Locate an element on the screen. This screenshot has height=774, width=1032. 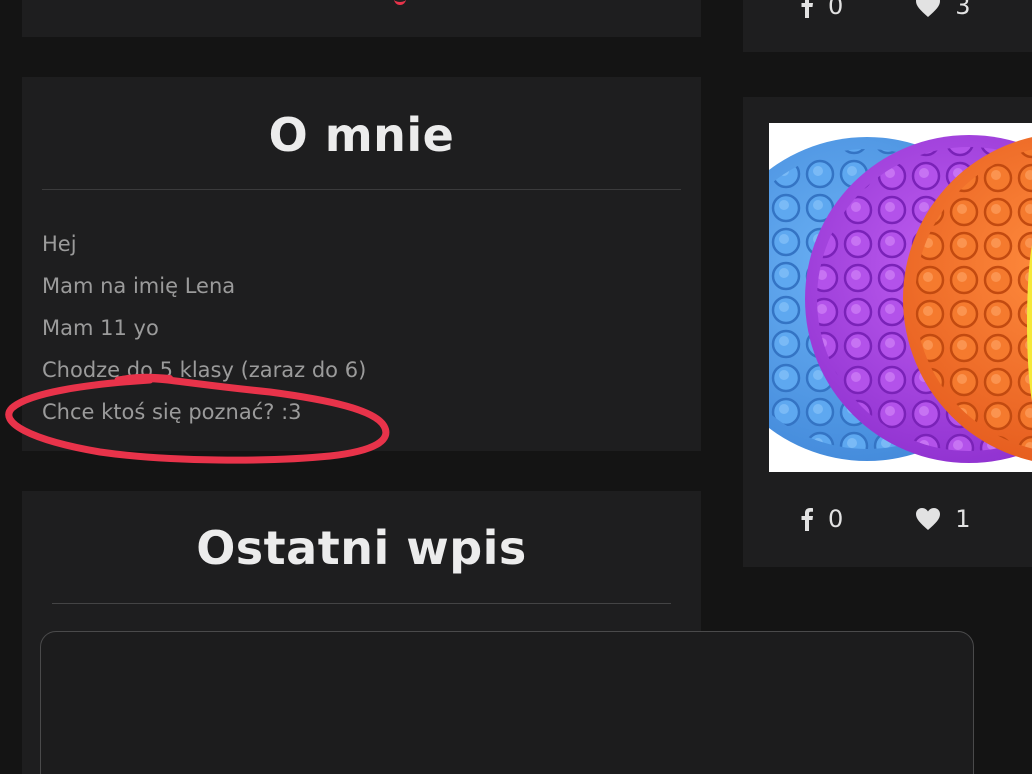
likes-count: 3 is located at coordinates (963, 10).